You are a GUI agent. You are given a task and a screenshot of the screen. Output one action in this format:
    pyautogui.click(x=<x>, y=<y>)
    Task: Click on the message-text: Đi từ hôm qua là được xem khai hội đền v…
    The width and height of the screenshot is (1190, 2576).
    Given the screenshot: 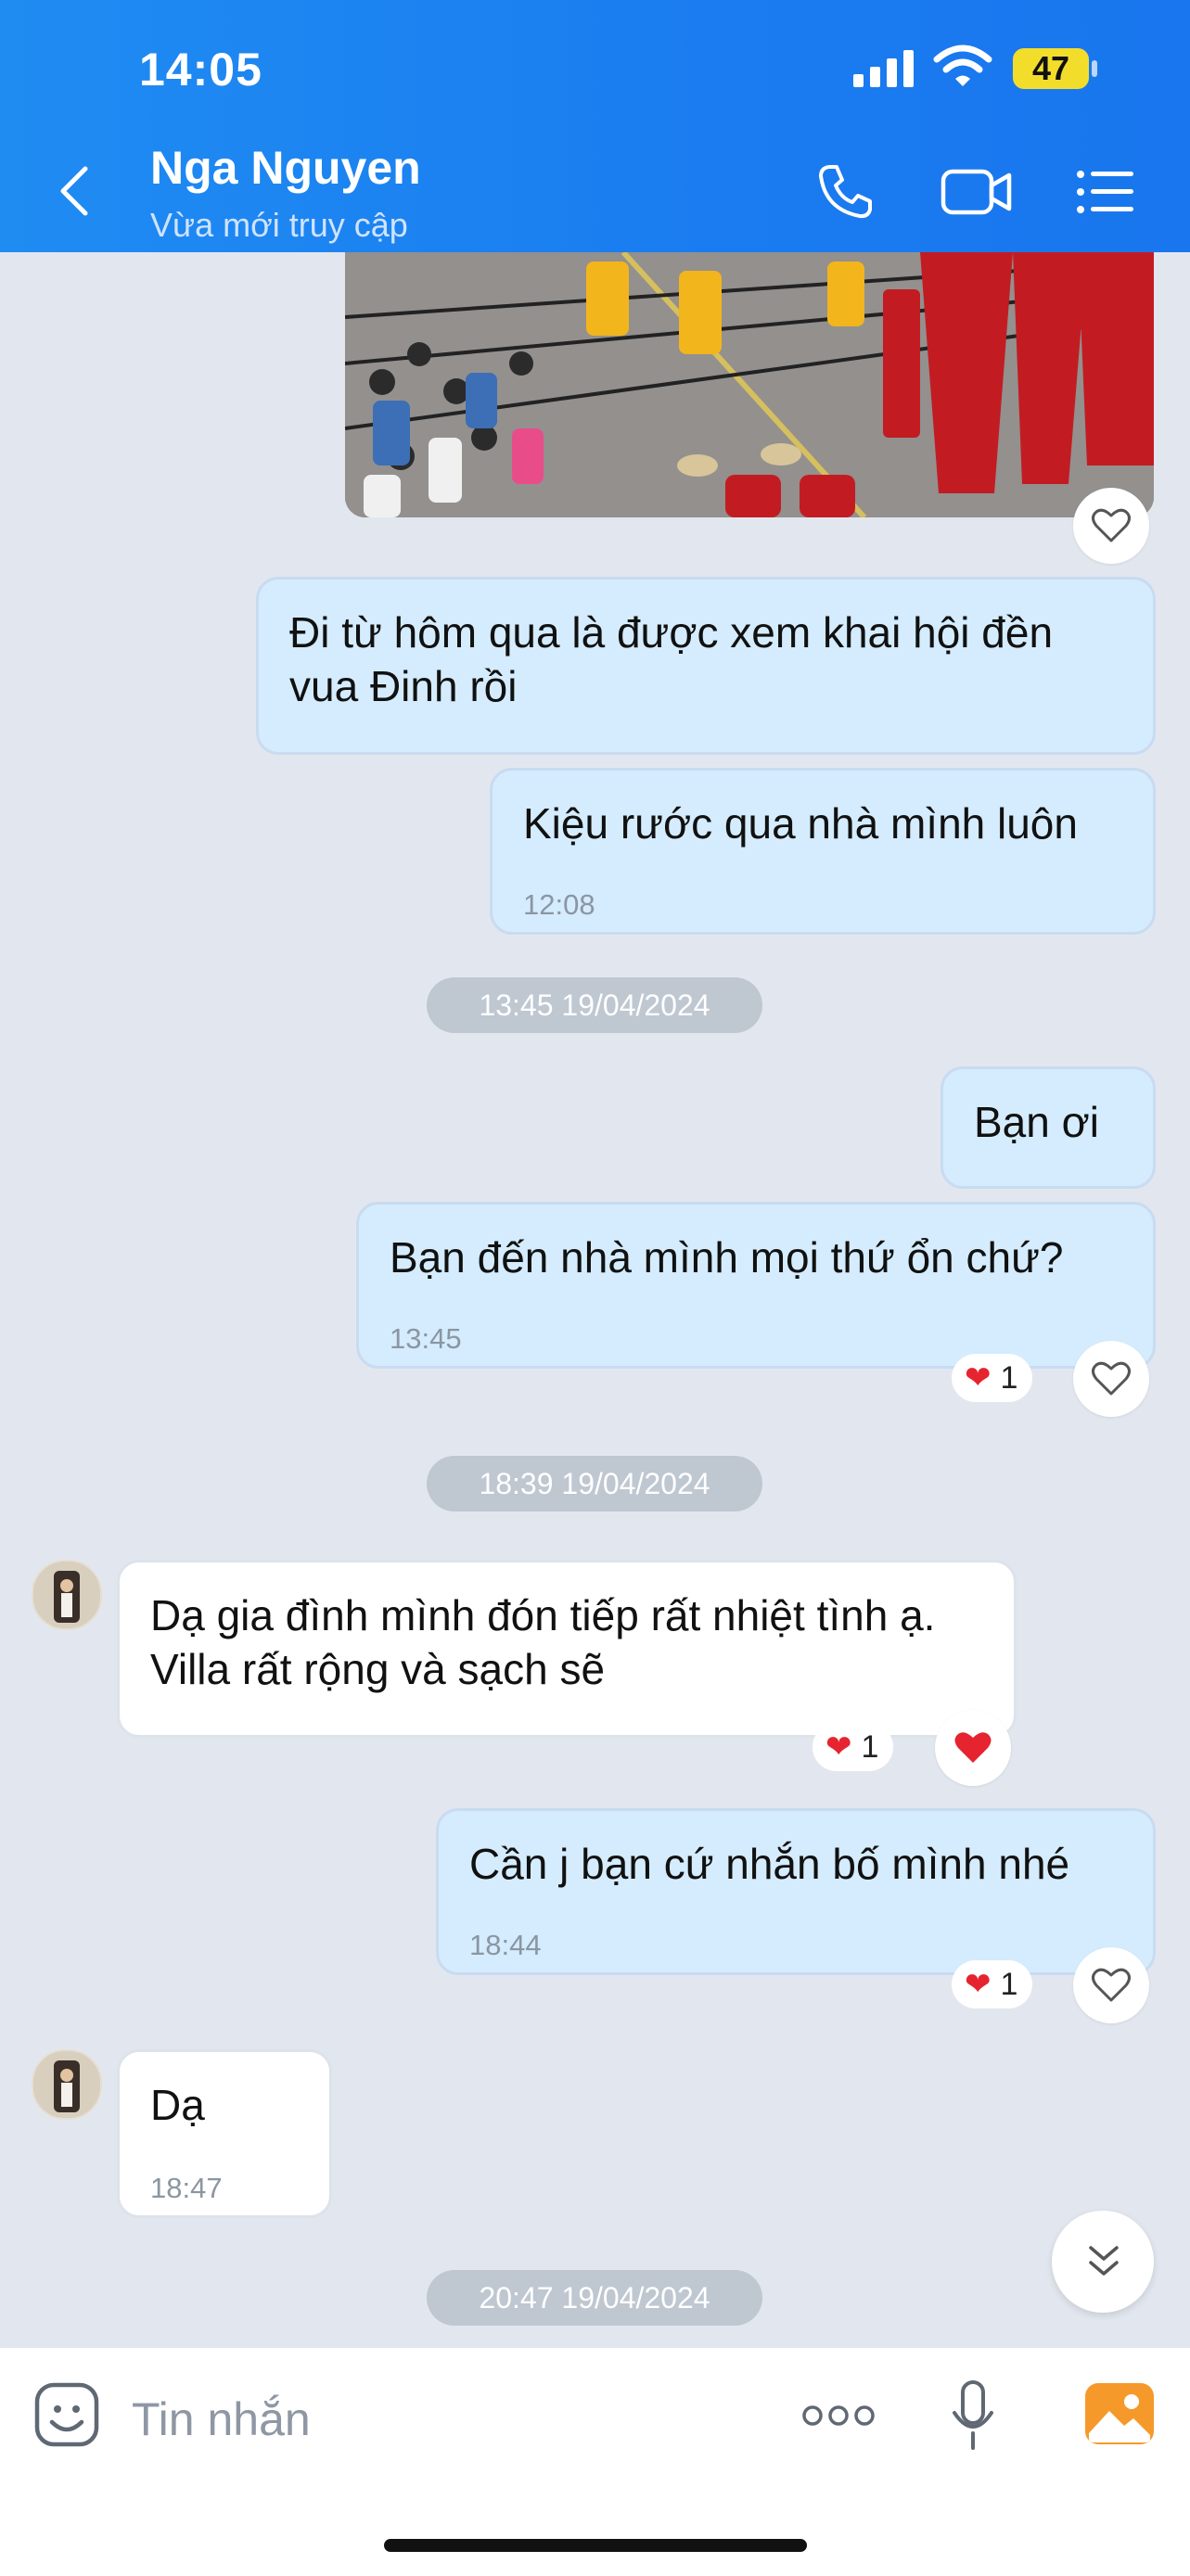 What is the action you would take?
    pyautogui.click(x=671, y=659)
    